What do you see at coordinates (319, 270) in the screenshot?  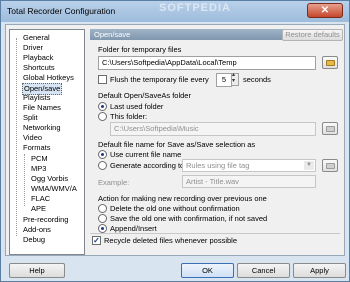 I see `apply-button: Apply` at bounding box center [319, 270].